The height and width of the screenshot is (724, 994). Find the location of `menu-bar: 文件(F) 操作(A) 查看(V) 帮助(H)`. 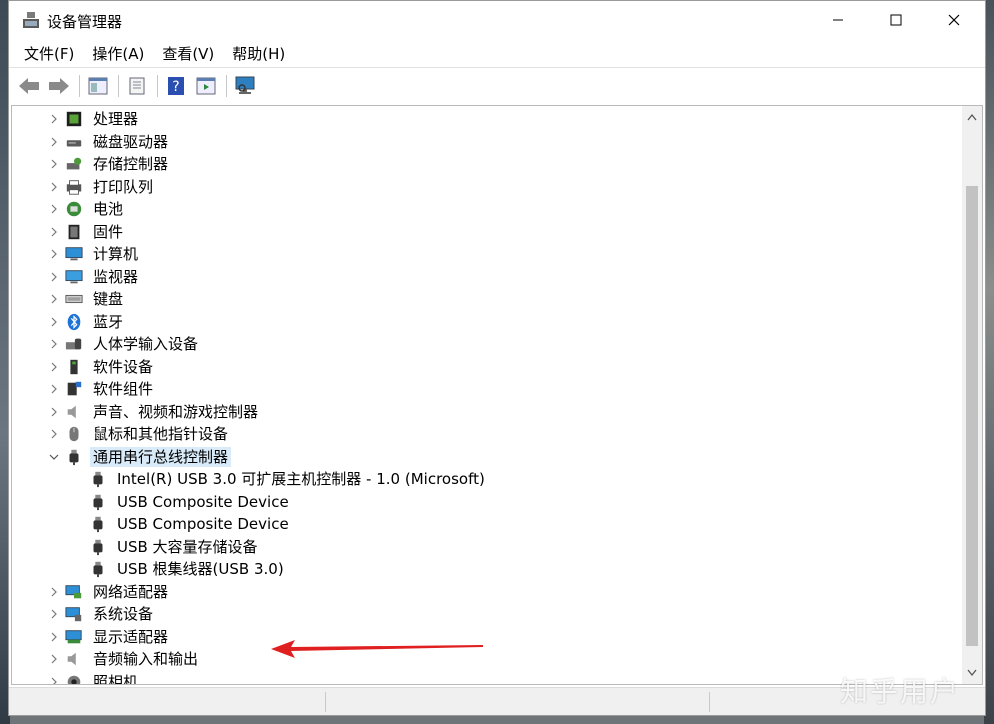

menu-bar: 文件(F) 操作(A) 查看(V) 帮助(H) is located at coordinates (497, 54).